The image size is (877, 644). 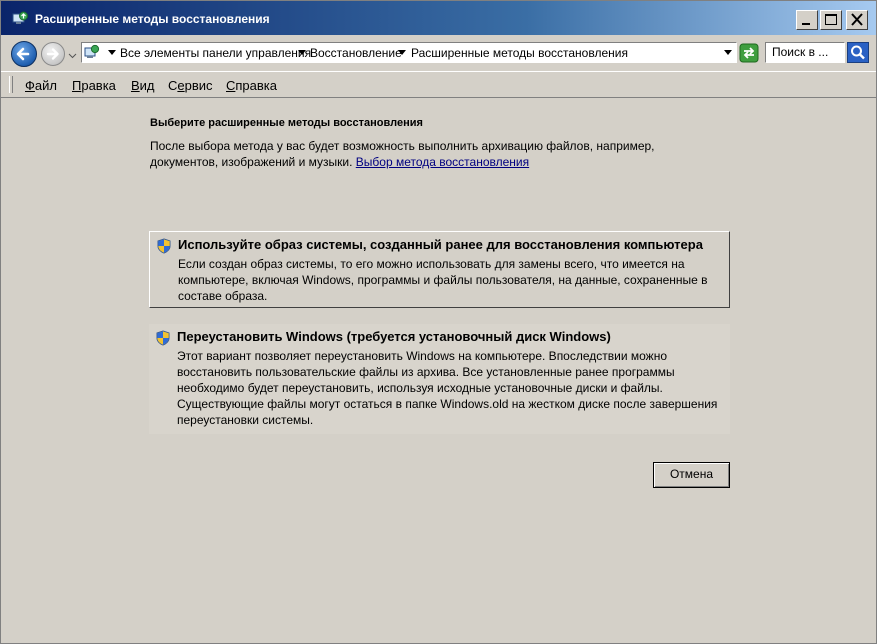 I want to click on recovery-icon, so click(x=20, y=19).